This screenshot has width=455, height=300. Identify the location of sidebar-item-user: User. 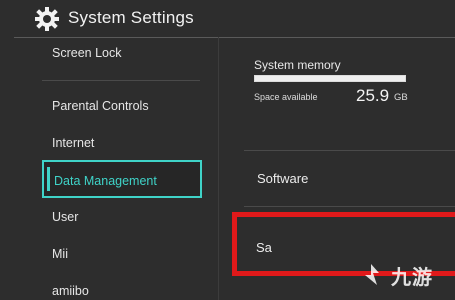
(65, 217).